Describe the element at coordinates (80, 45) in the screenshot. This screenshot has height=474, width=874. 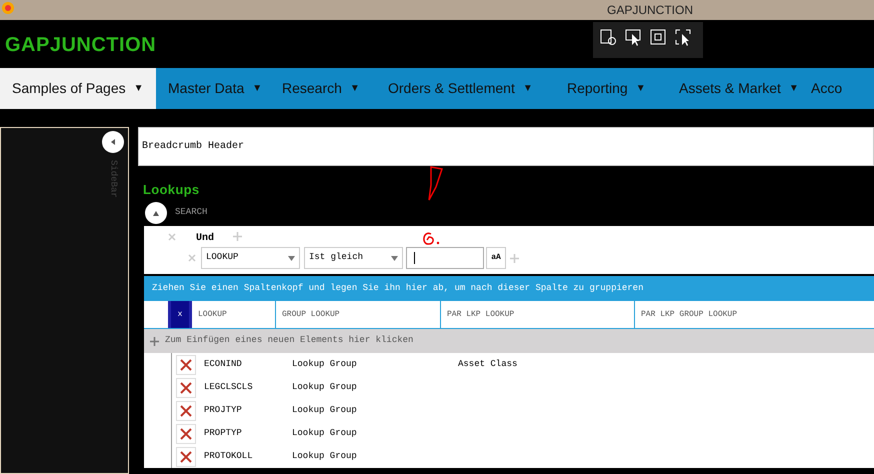
I see `app-logo: GAPJUNCTION` at that location.